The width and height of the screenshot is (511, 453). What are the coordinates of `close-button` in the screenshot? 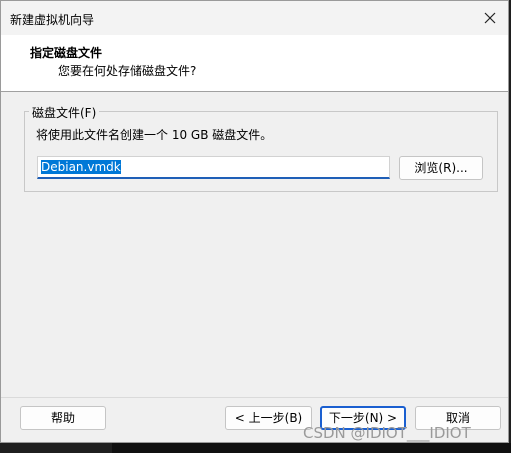 It's located at (490, 18).